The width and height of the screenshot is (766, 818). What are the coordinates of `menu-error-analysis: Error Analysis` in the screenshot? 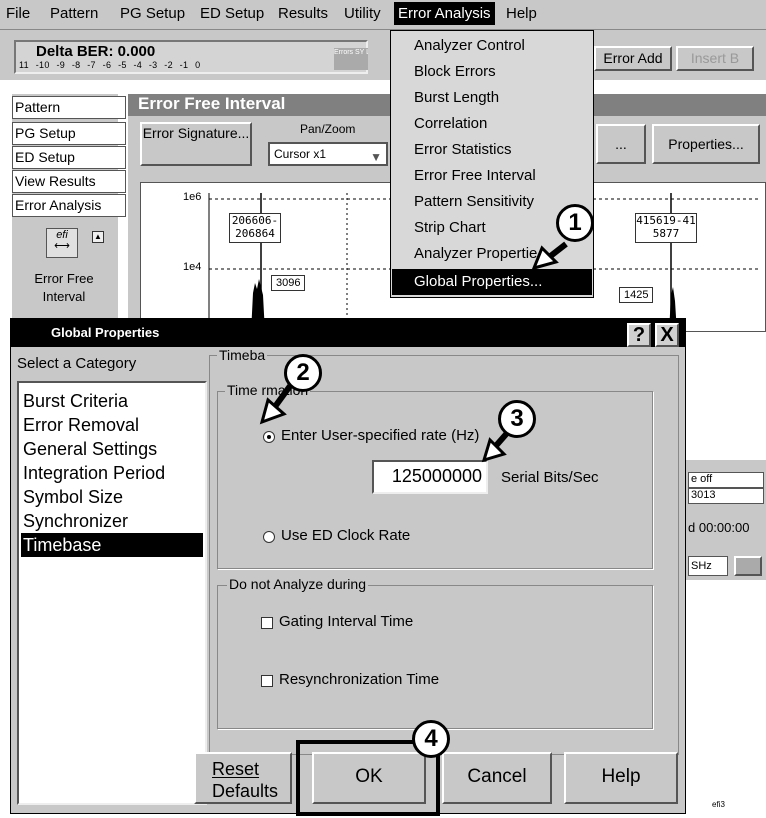 It's located at (444, 13).